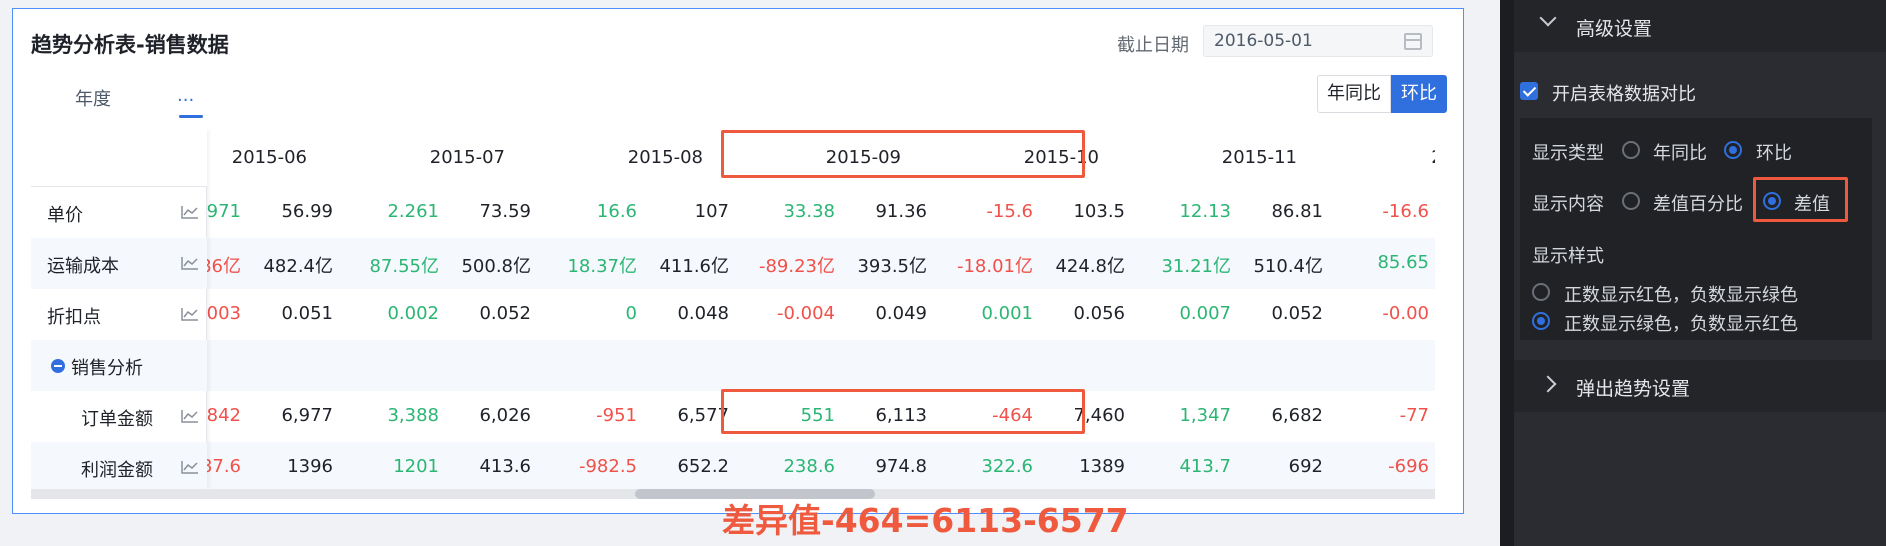 This screenshot has height=546, width=1886. Describe the element at coordinates (1205, 313) in the screenshot. I see `table-cell: 0.007` at that location.